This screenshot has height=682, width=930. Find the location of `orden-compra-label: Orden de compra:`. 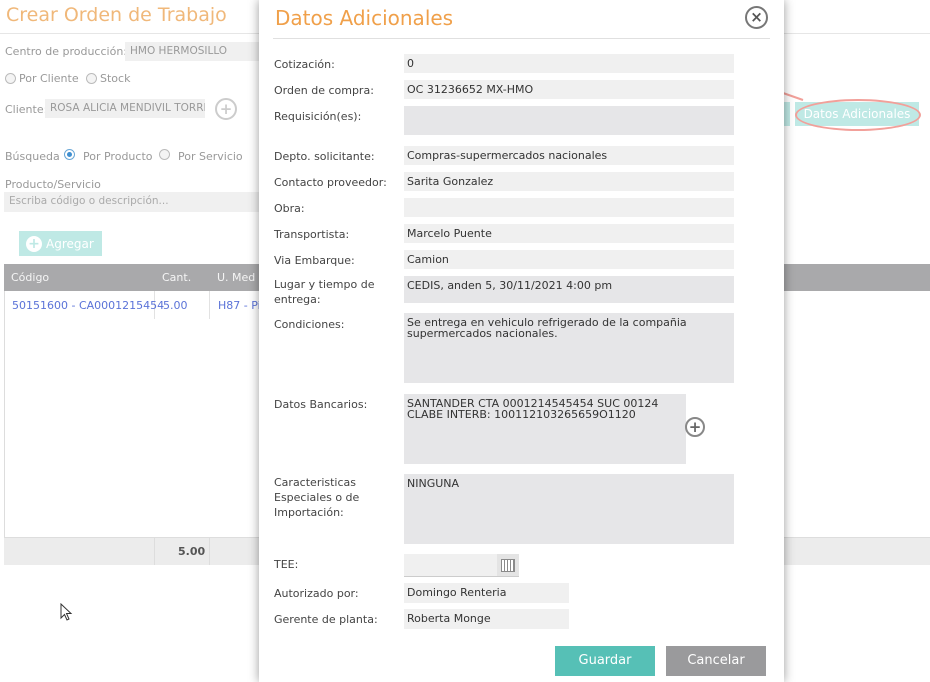

orden-compra-label: Orden de compra: is located at coordinates (324, 90).